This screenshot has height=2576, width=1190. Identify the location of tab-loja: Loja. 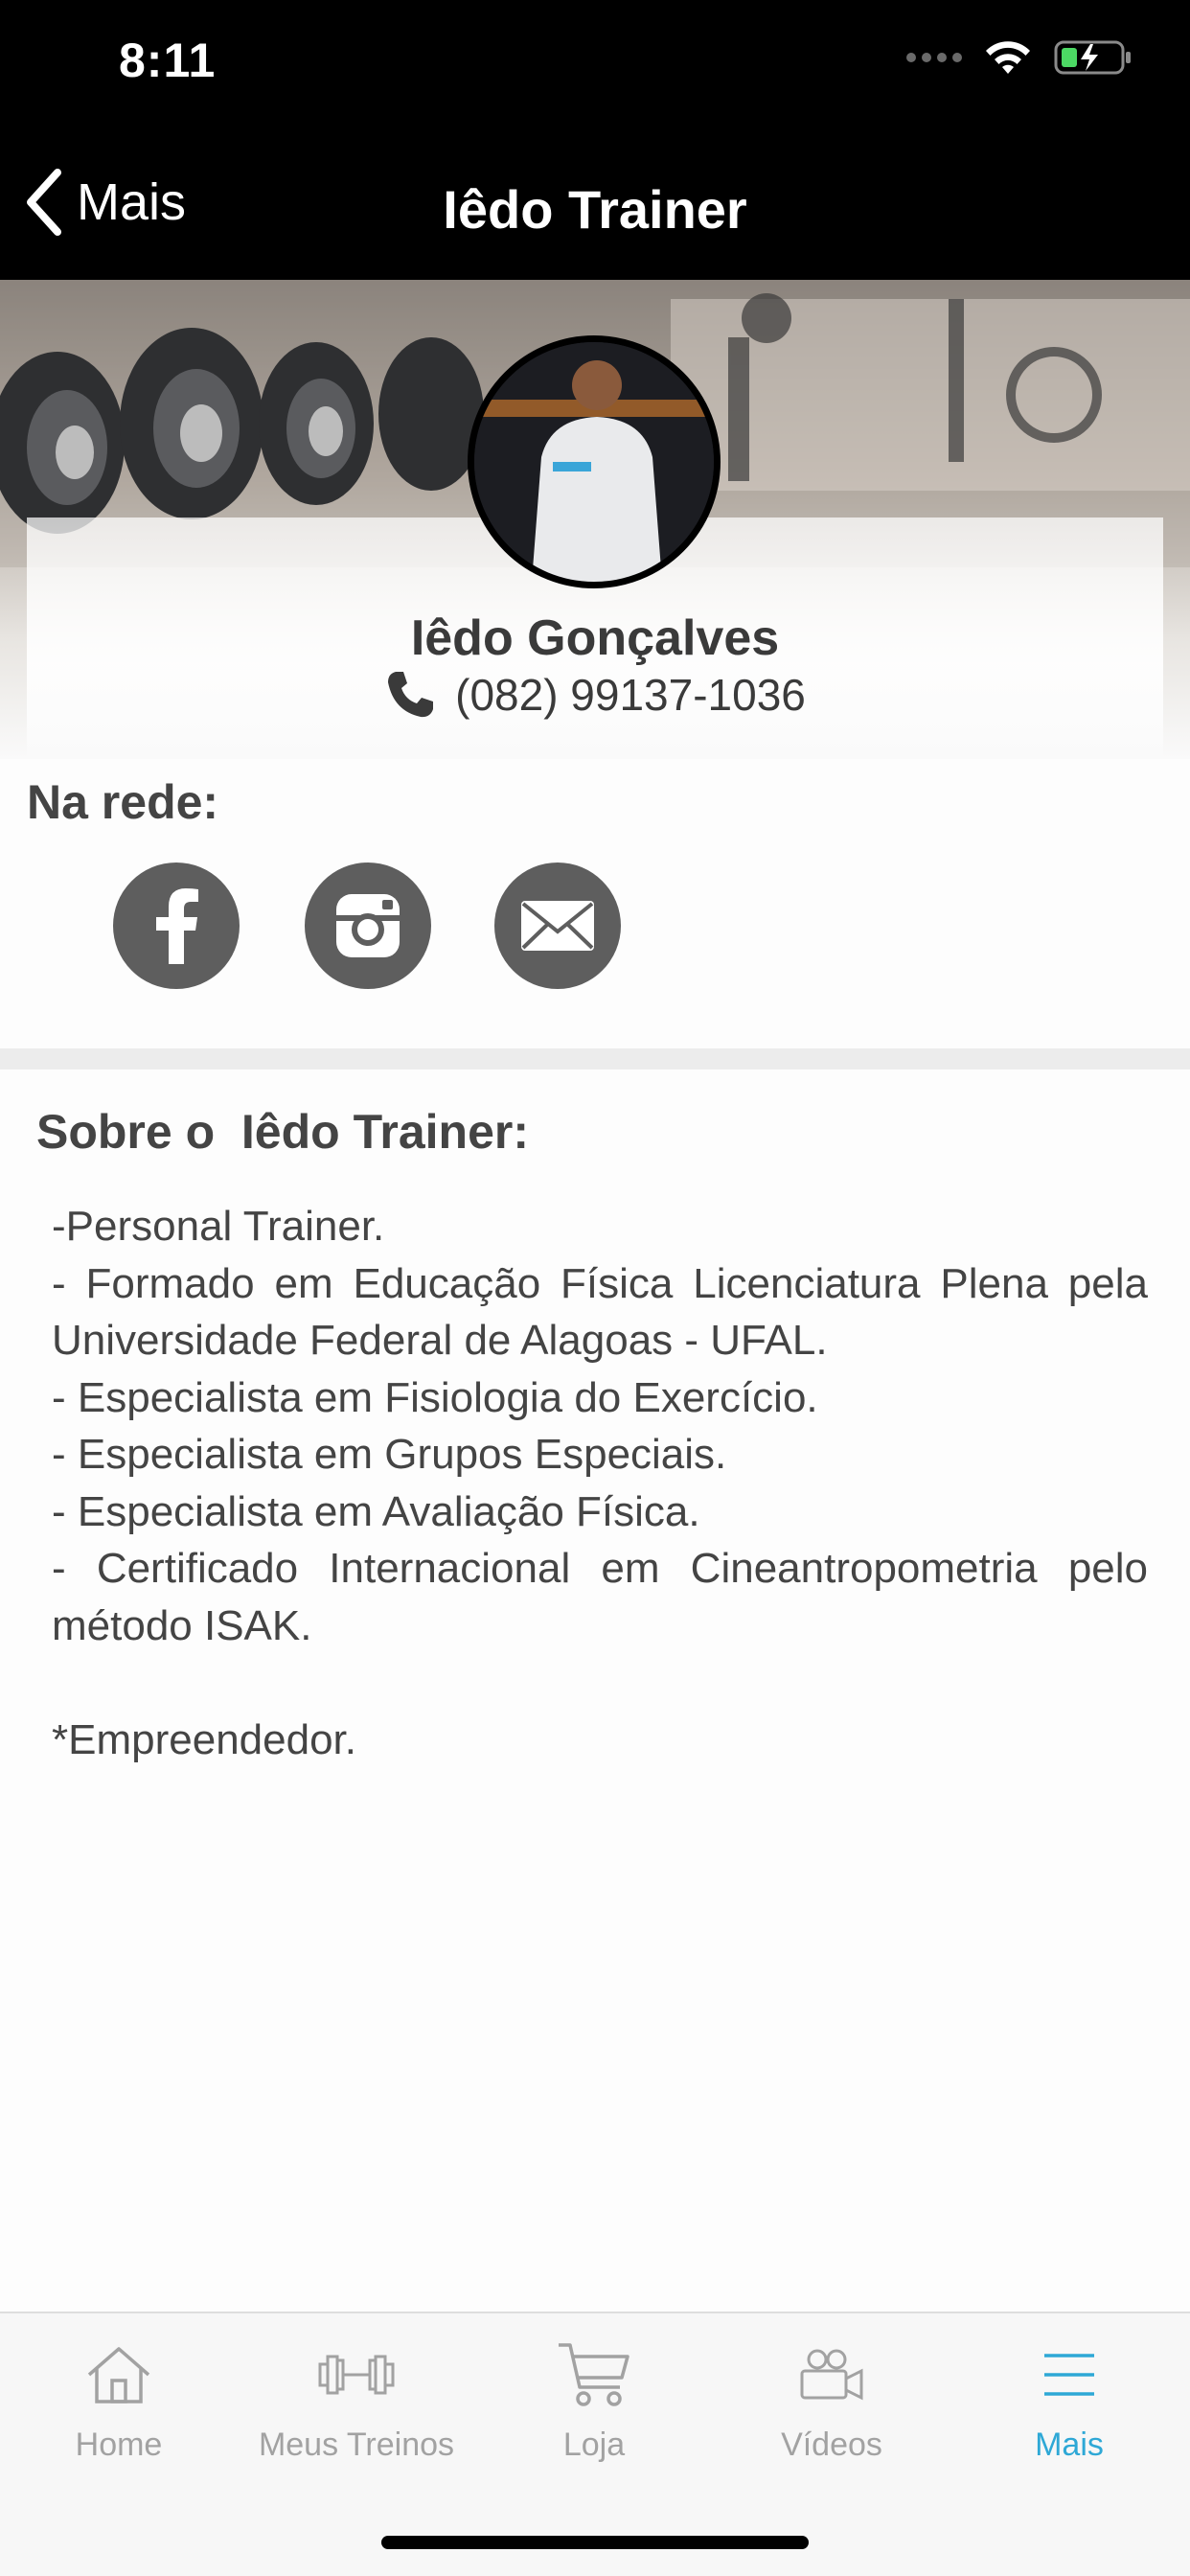
(594, 2408).